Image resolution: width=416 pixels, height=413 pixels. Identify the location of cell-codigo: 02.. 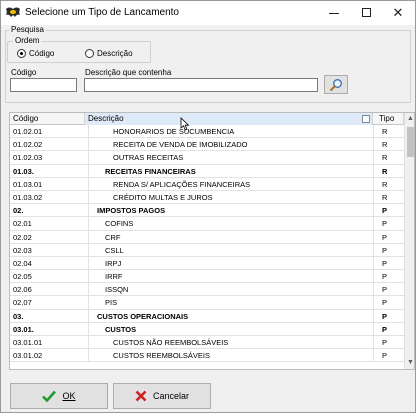
(18, 211).